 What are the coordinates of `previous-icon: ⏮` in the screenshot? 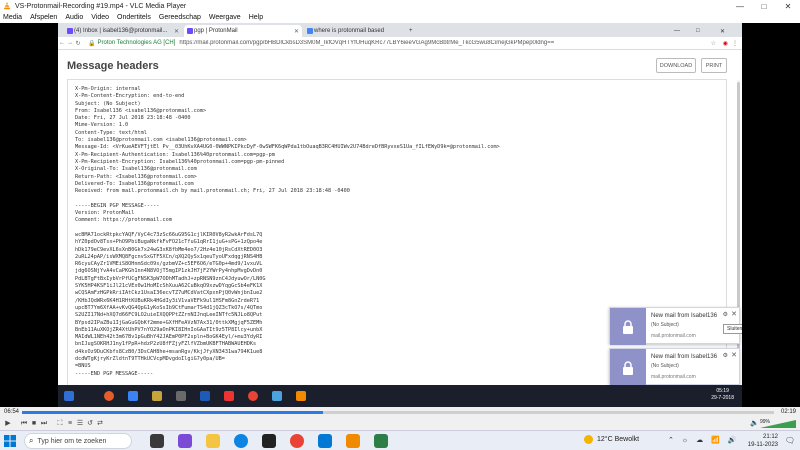 It's located at (24, 424).